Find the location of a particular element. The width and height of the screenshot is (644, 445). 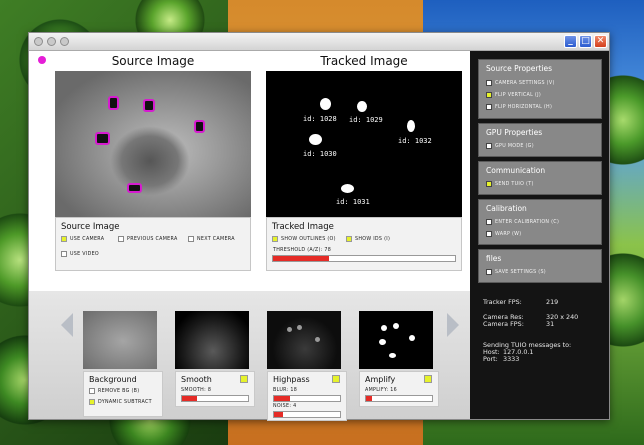

warp-checkbox is located at coordinates (489, 234).